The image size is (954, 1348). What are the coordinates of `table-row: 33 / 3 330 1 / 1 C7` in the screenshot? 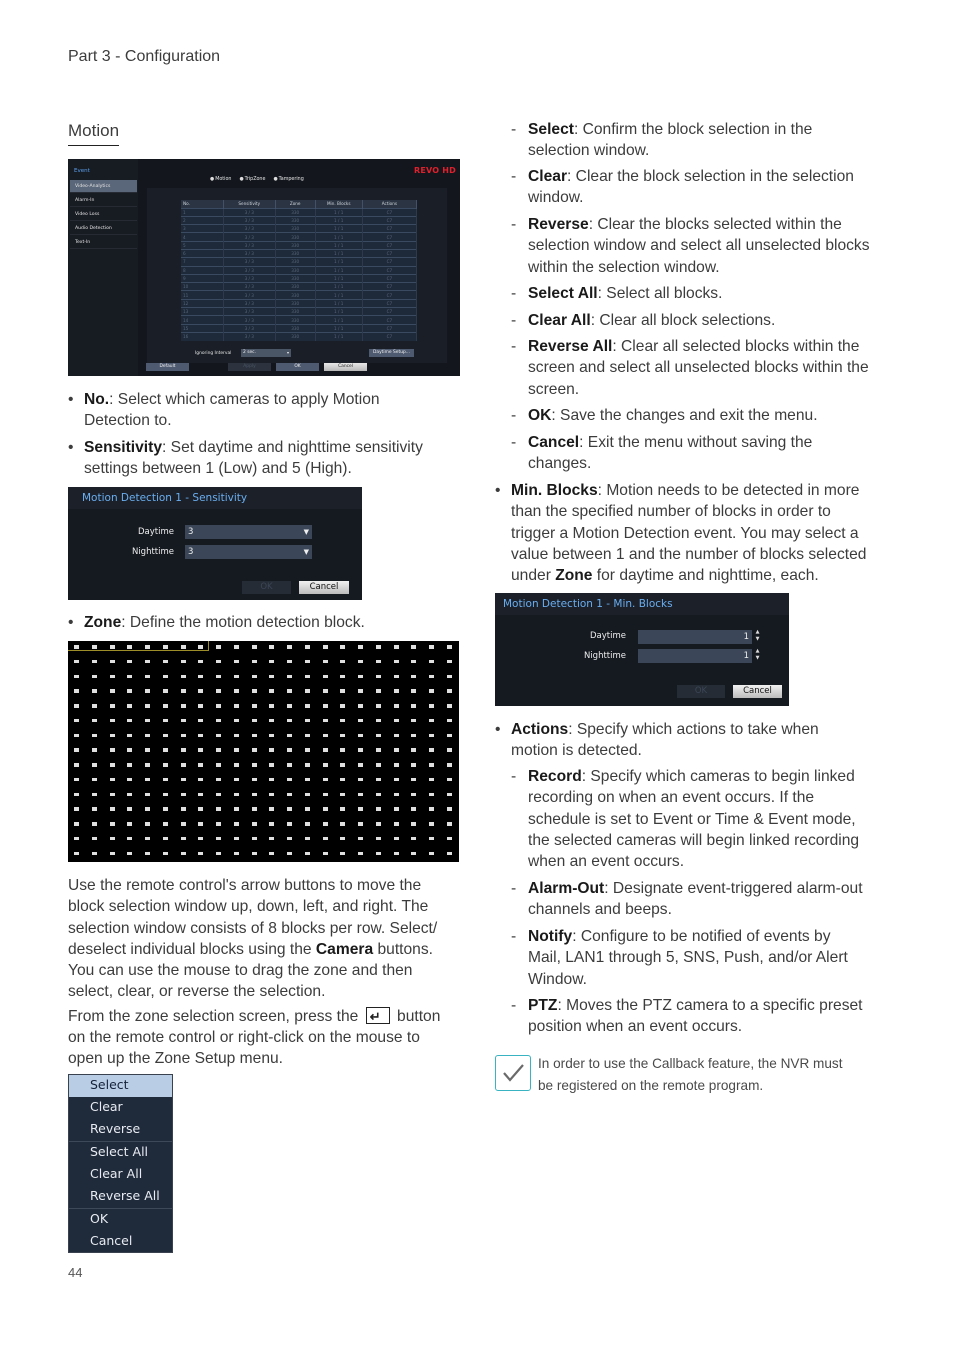 It's located at (299, 228).